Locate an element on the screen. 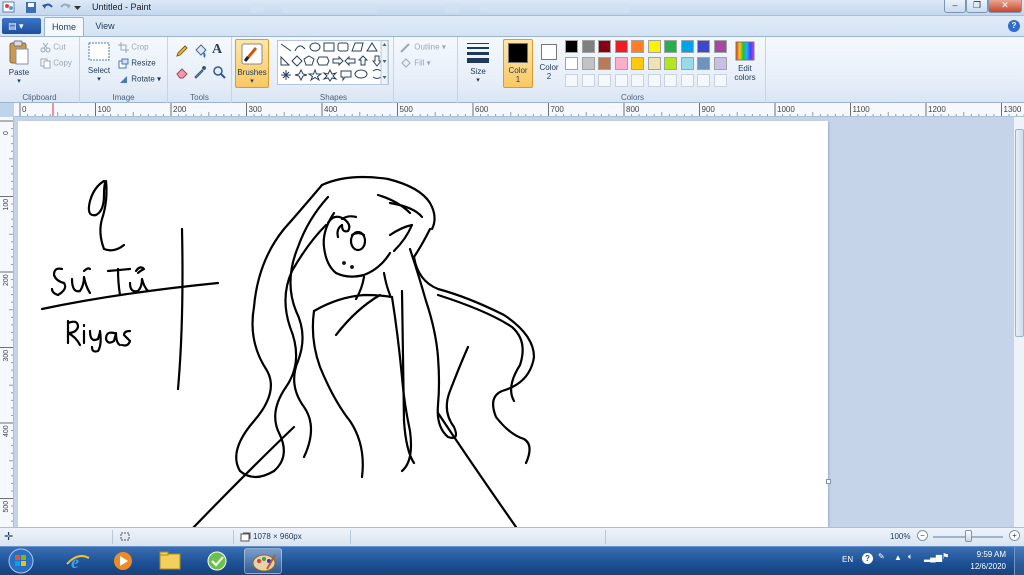 The image size is (1024, 575). collar-stroke is located at coordinates (358, 315).